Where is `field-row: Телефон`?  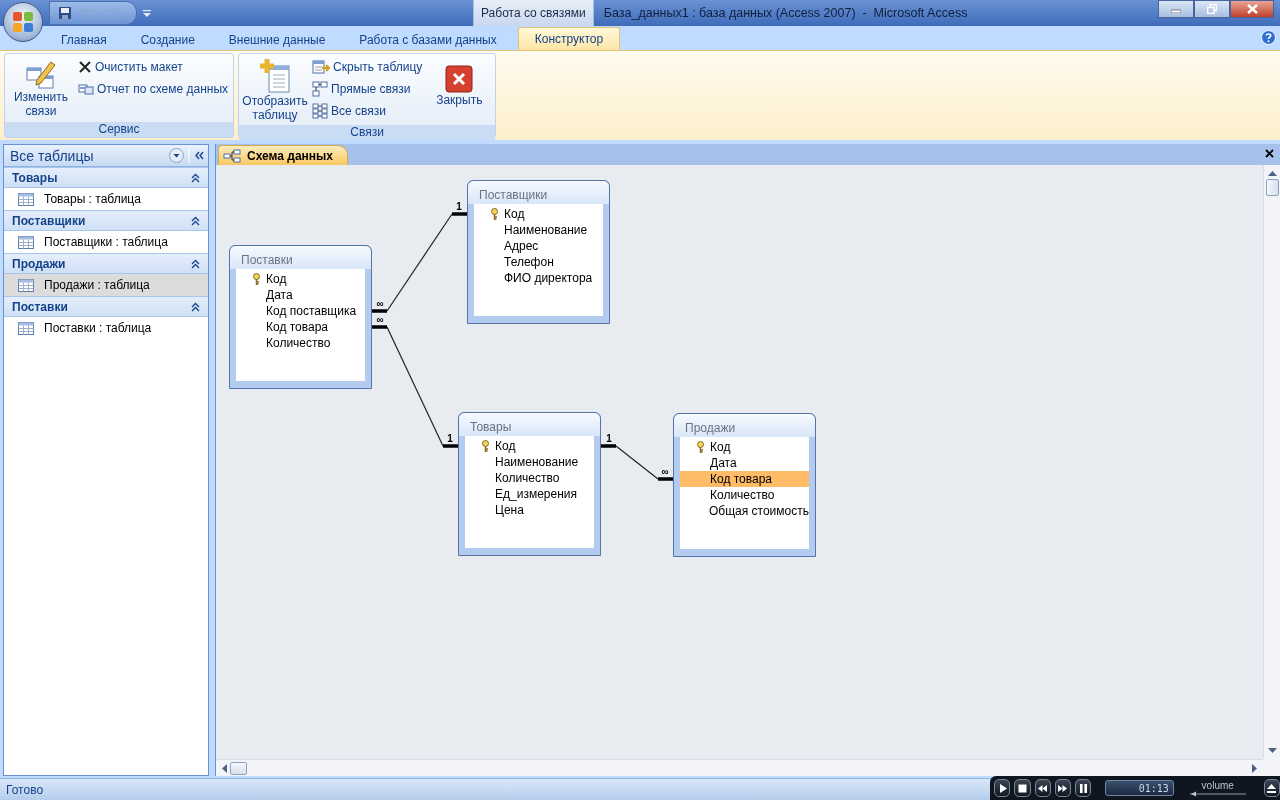 field-row: Телефон is located at coordinates (538, 262).